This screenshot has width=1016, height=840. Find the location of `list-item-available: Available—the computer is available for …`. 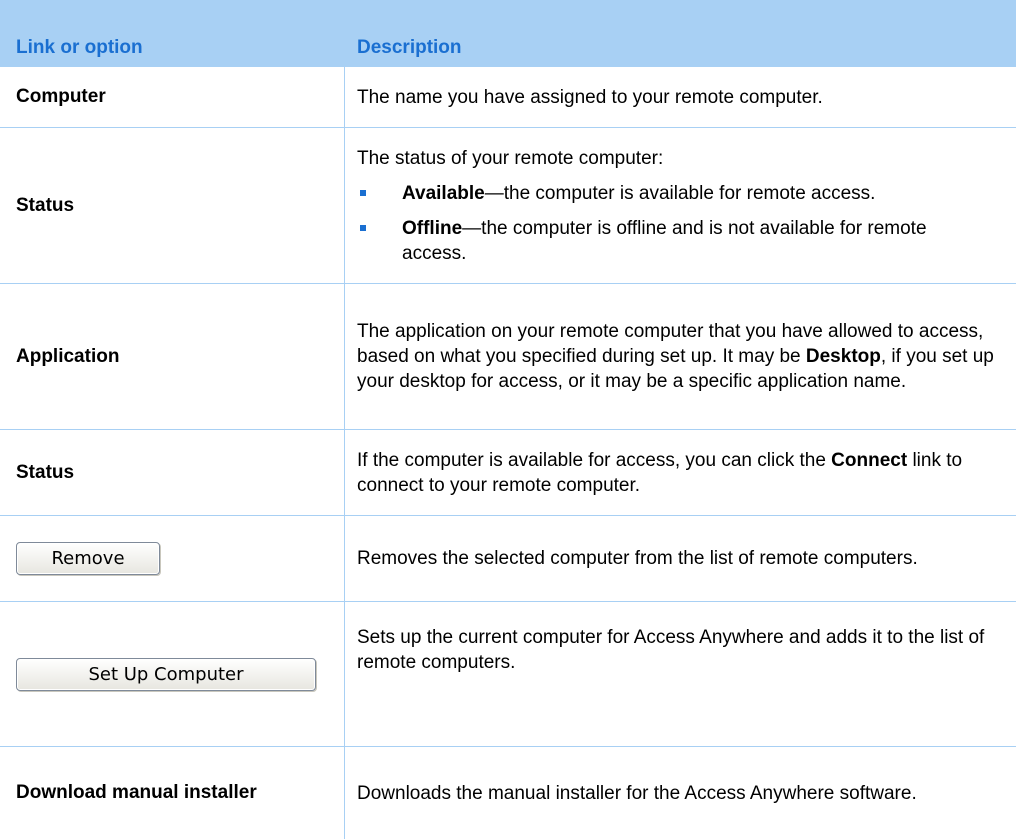

list-item-available: Available—the computer is available for … is located at coordinates (675, 193).